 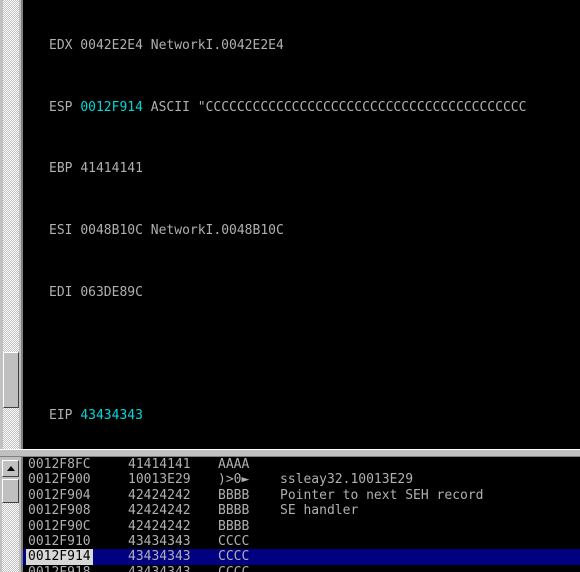 What do you see at coordinates (159, 464) in the screenshot?
I see `stack-value: 41414141` at bounding box center [159, 464].